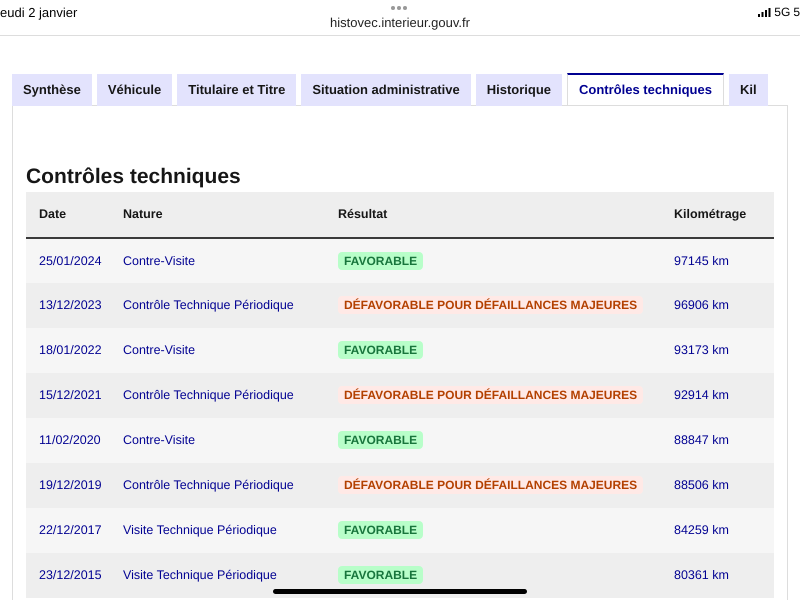  I want to click on column-header: Résultat, so click(506, 215).